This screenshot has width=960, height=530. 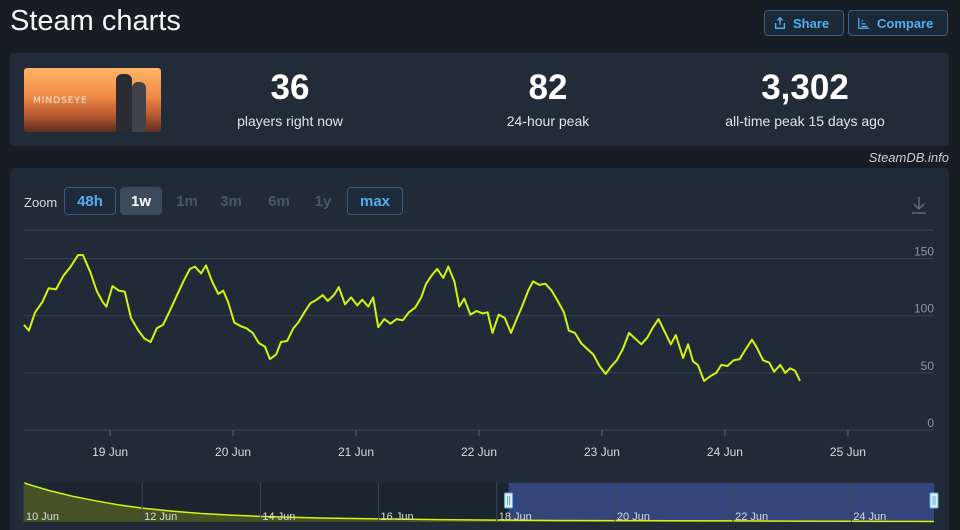 I want to click on navigator-tick-label: 10 Jun, so click(x=42, y=517).